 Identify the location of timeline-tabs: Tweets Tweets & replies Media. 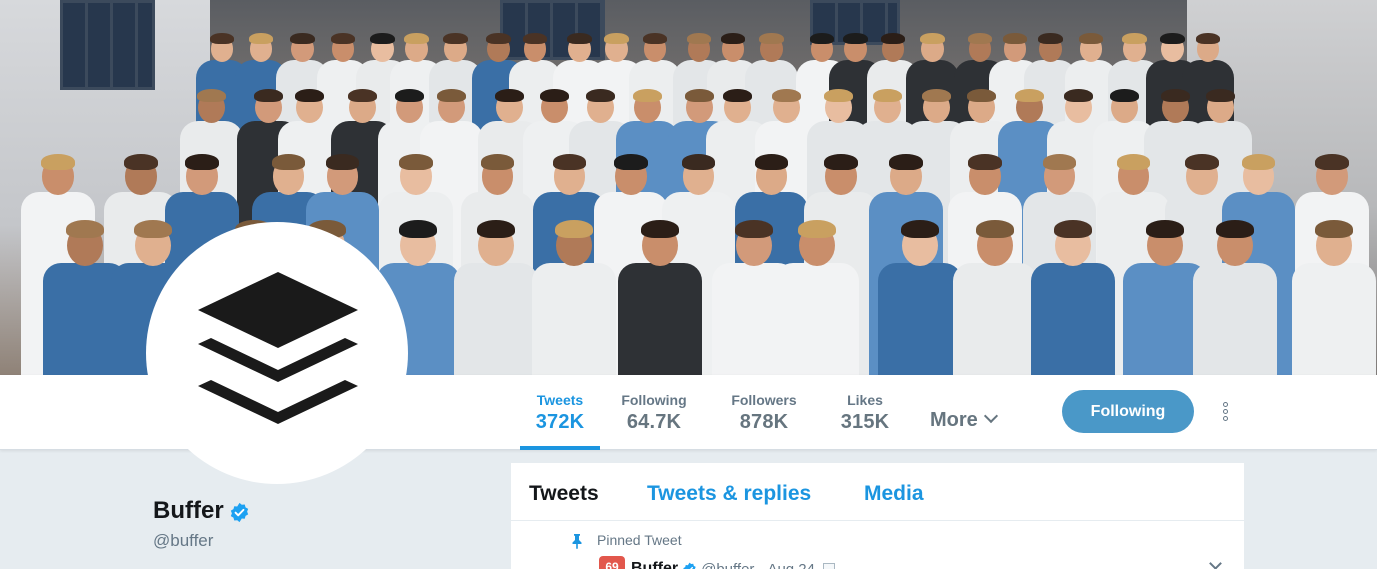
(878, 492).